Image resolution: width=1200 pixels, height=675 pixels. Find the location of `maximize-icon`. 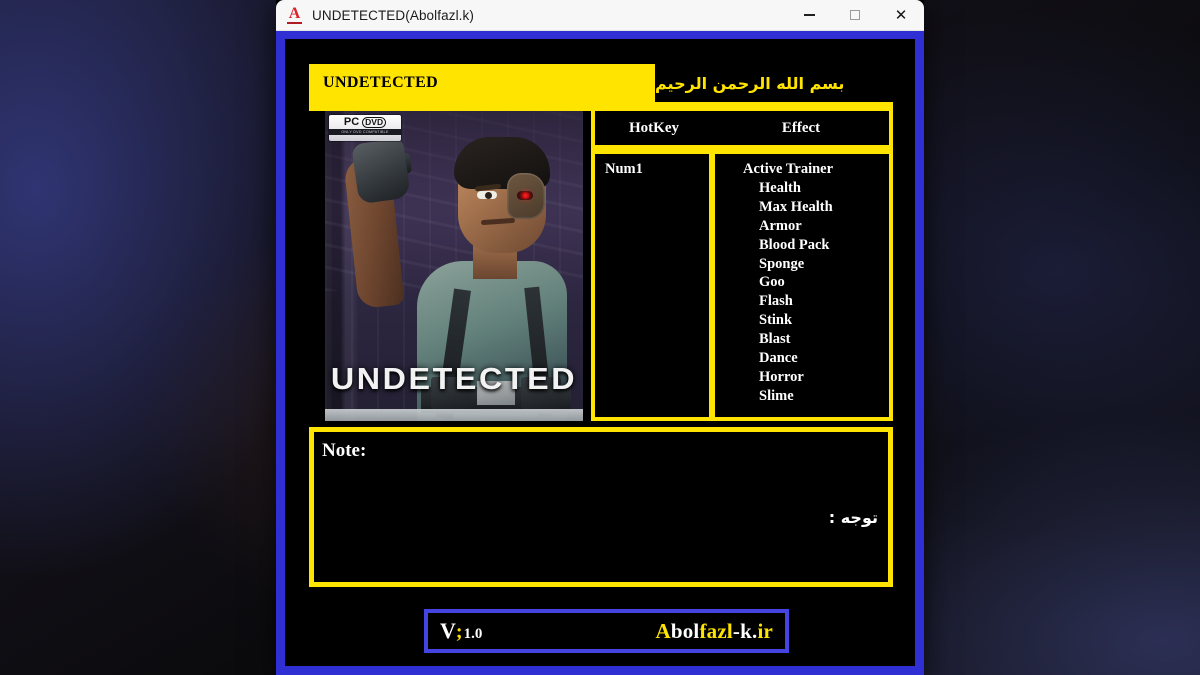

maximize-icon is located at coordinates (855, 15).